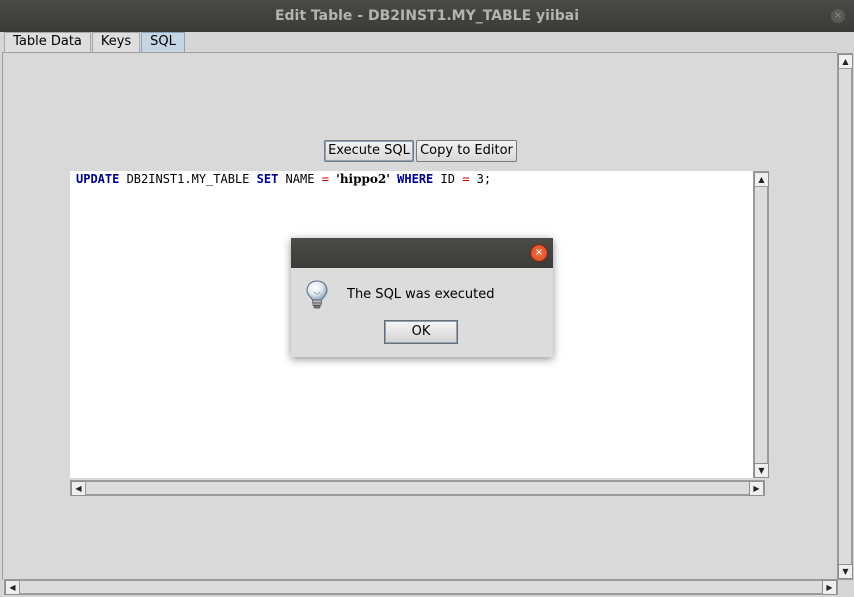 This screenshot has height=597, width=854. What do you see at coordinates (363, 179) in the screenshot?
I see `sql-string-literal: 'hippo2'` at bounding box center [363, 179].